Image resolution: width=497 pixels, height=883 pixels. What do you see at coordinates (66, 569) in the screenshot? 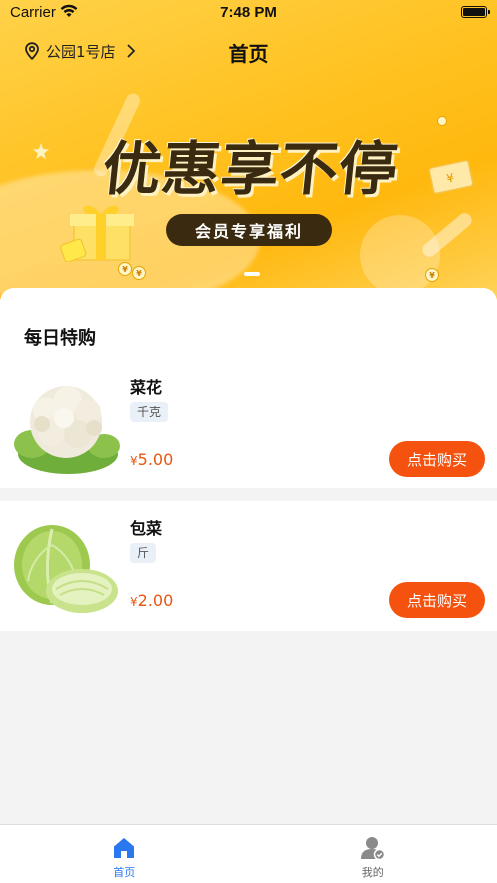
I see `cabbage-image` at bounding box center [66, 569].